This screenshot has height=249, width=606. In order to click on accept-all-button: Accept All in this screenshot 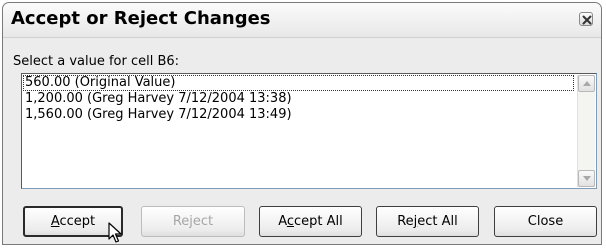, I will do `click(310, 221)`.